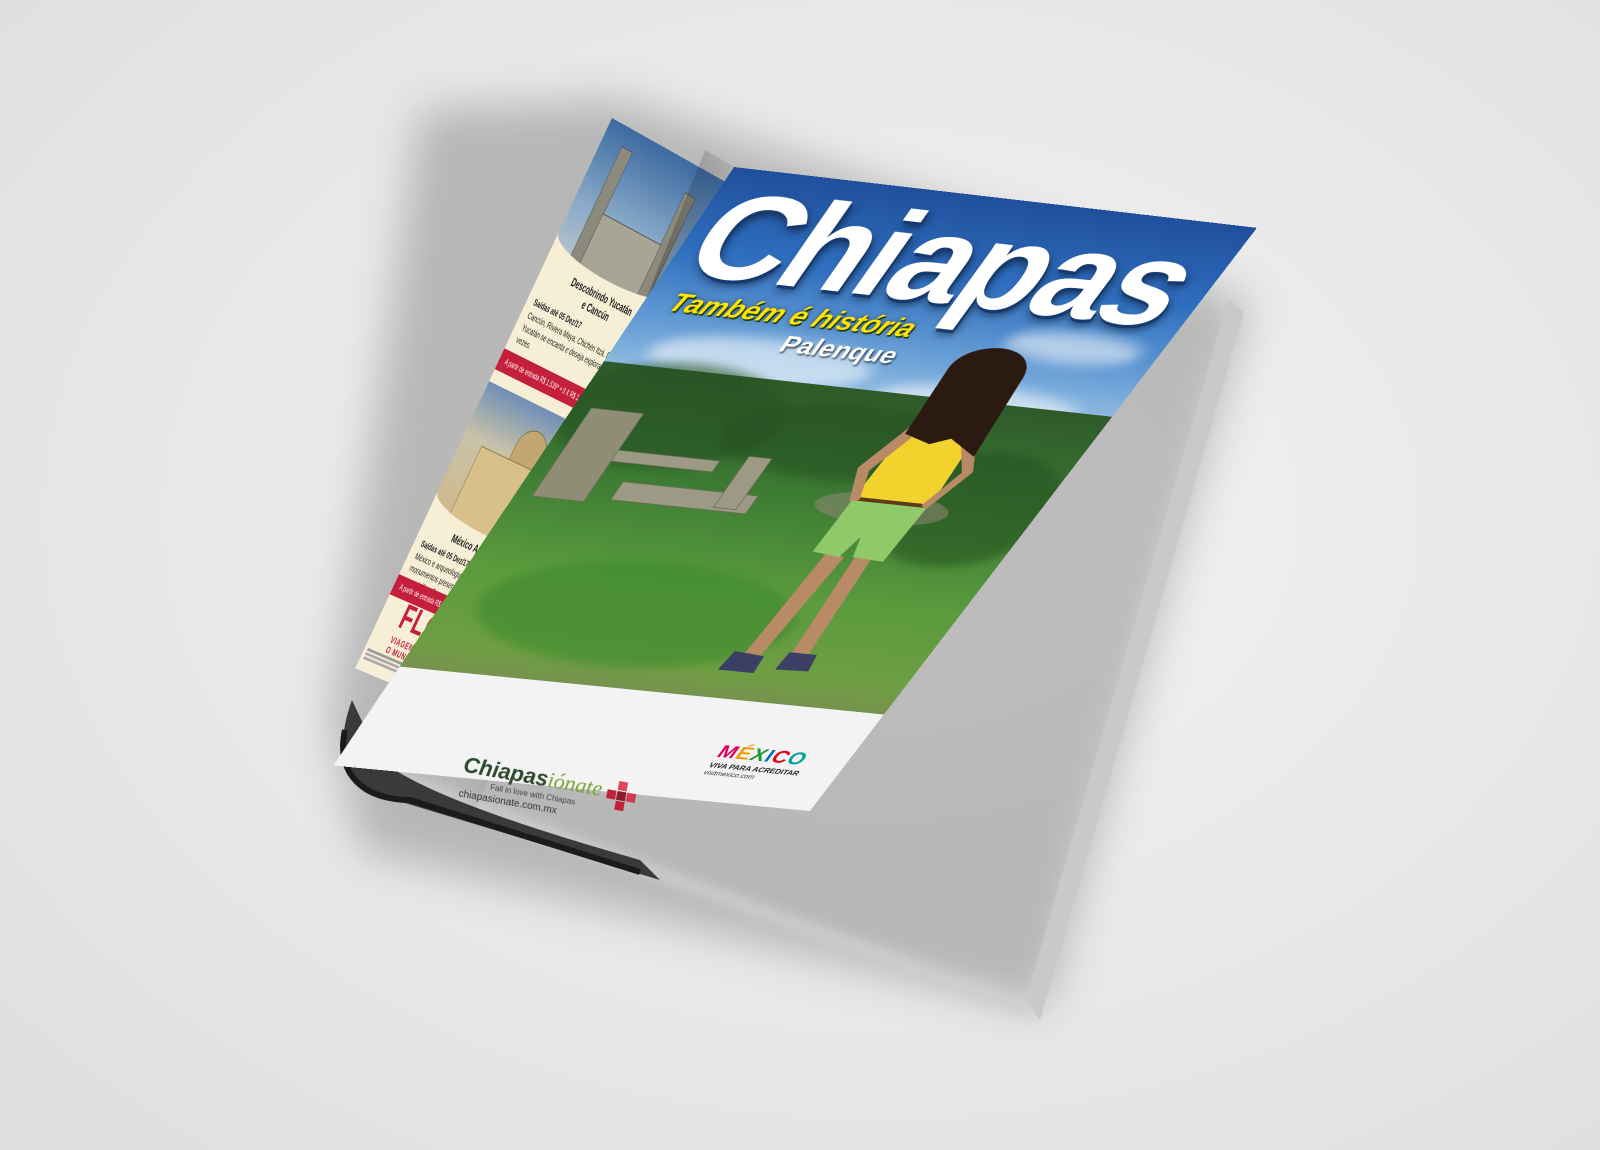  I want to click on chiapasionate-mosaic-icon, so click(622, 795).